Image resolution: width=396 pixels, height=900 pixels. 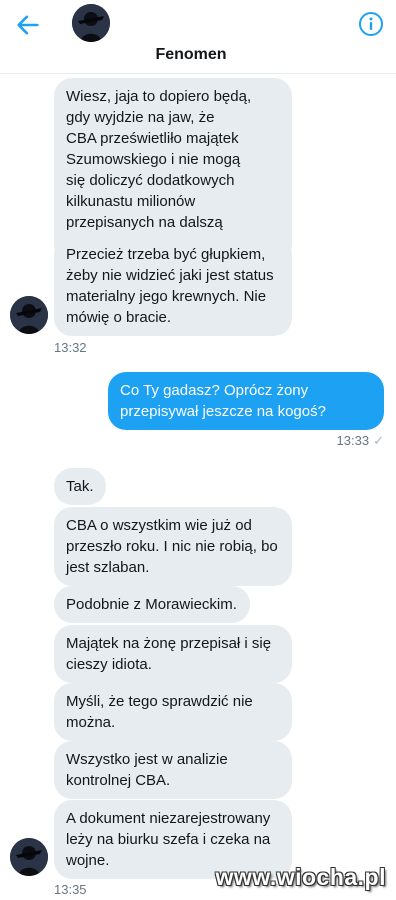 I want to click on message-timestamp: 13:33, so click(x=353, y=440).